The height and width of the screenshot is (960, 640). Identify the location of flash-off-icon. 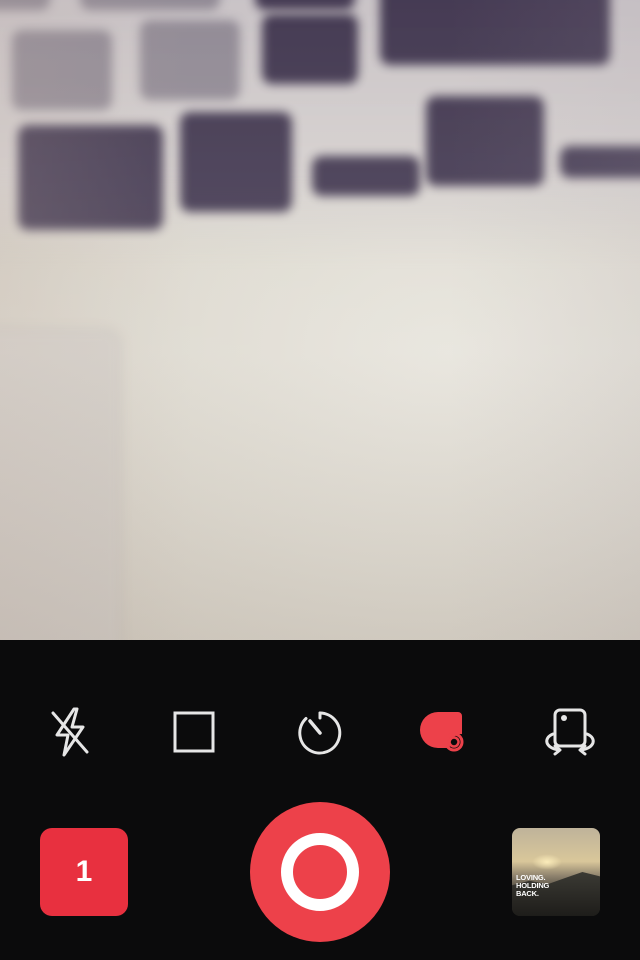
(70, 732).